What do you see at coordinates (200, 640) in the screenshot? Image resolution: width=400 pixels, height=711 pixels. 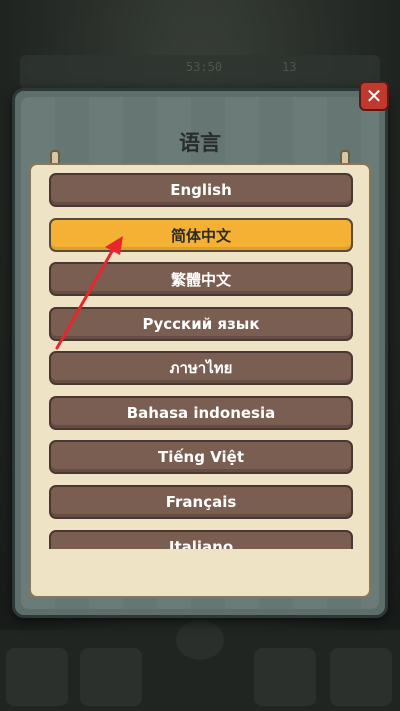 I see `background-tool-icon` at bounding box center [200, 640].